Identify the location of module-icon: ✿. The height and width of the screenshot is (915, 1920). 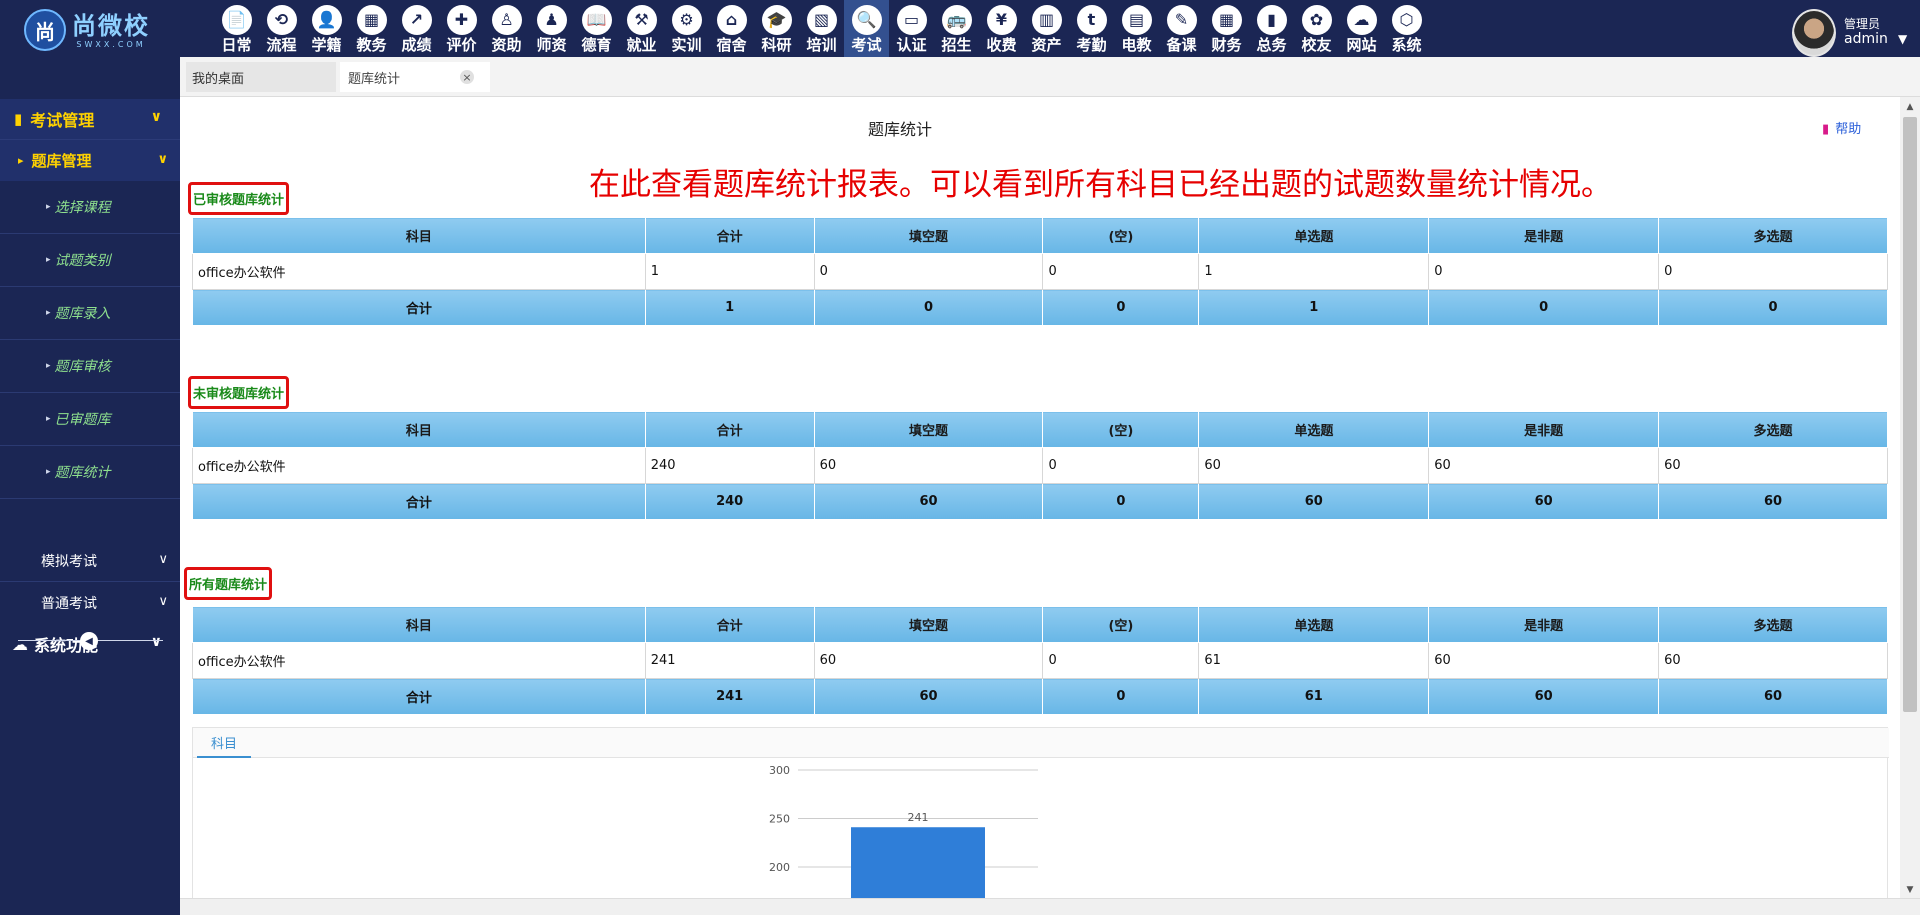
(1316, 20).